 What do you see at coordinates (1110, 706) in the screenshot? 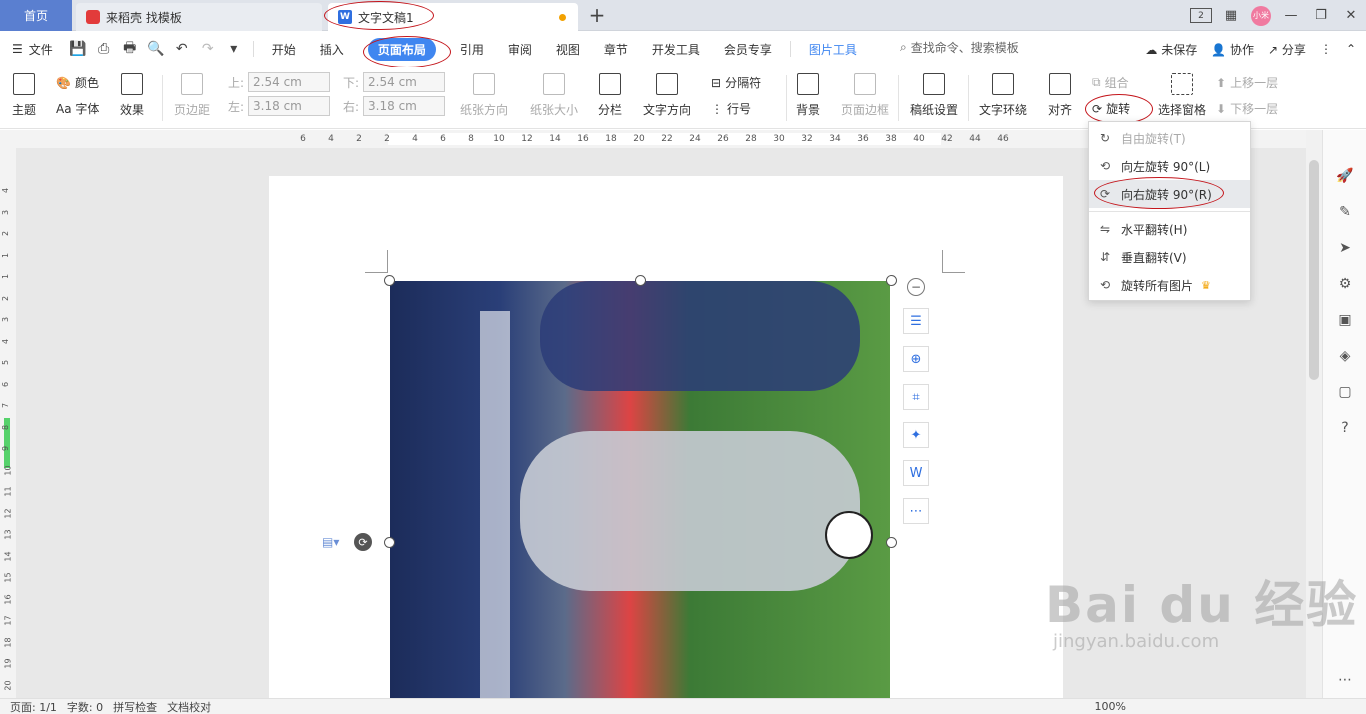
I see `zoom-level: 100%` at bounding box center [1110, 706].